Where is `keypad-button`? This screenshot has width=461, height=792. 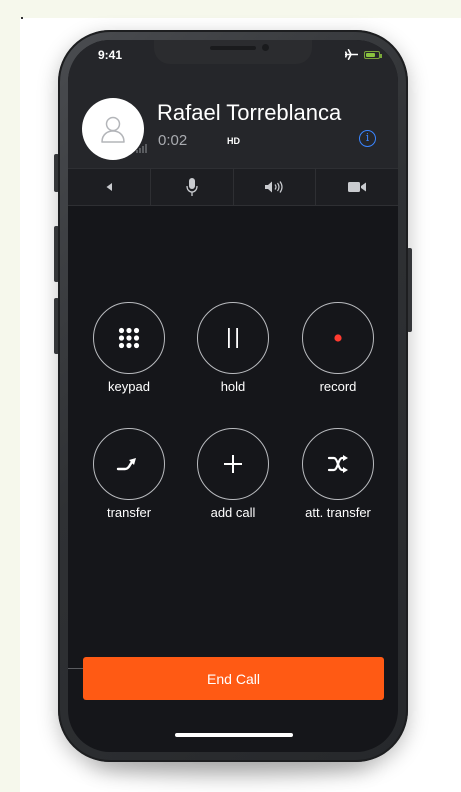 keypad-button is located at coordinates (129, 338).